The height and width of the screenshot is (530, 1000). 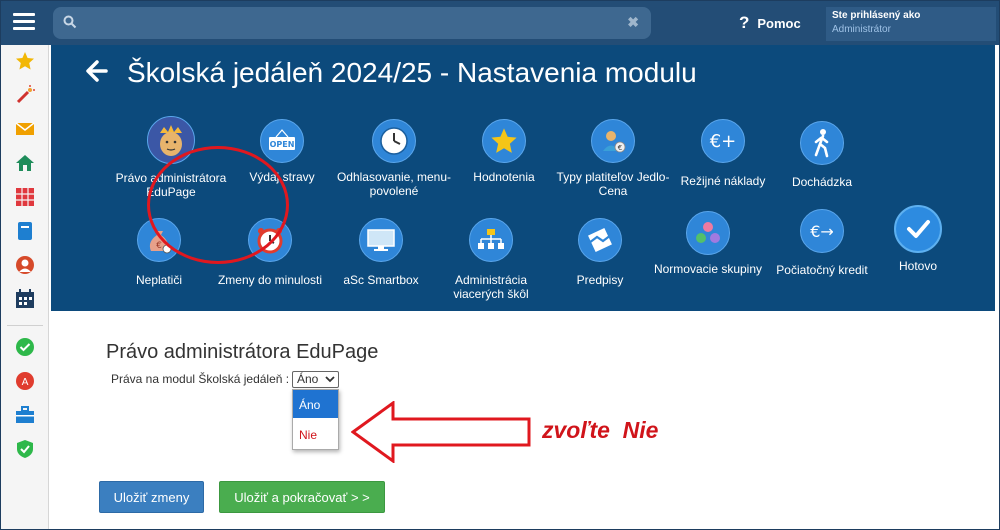 I want to click on module-label: Hodnotenia, so click(x=504, y=177).